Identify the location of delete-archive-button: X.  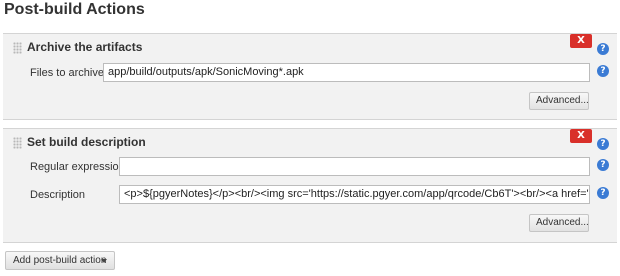
(581, 41).